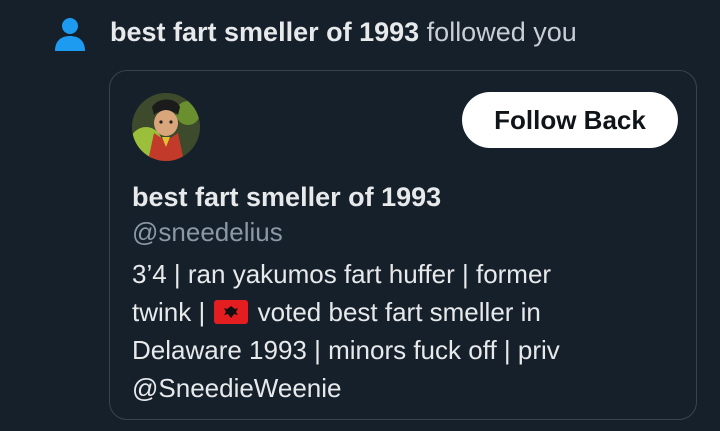 The image size is (720, 431). I want to click on bio-mention-link: @SneedieWeenie, so click(402, 388).